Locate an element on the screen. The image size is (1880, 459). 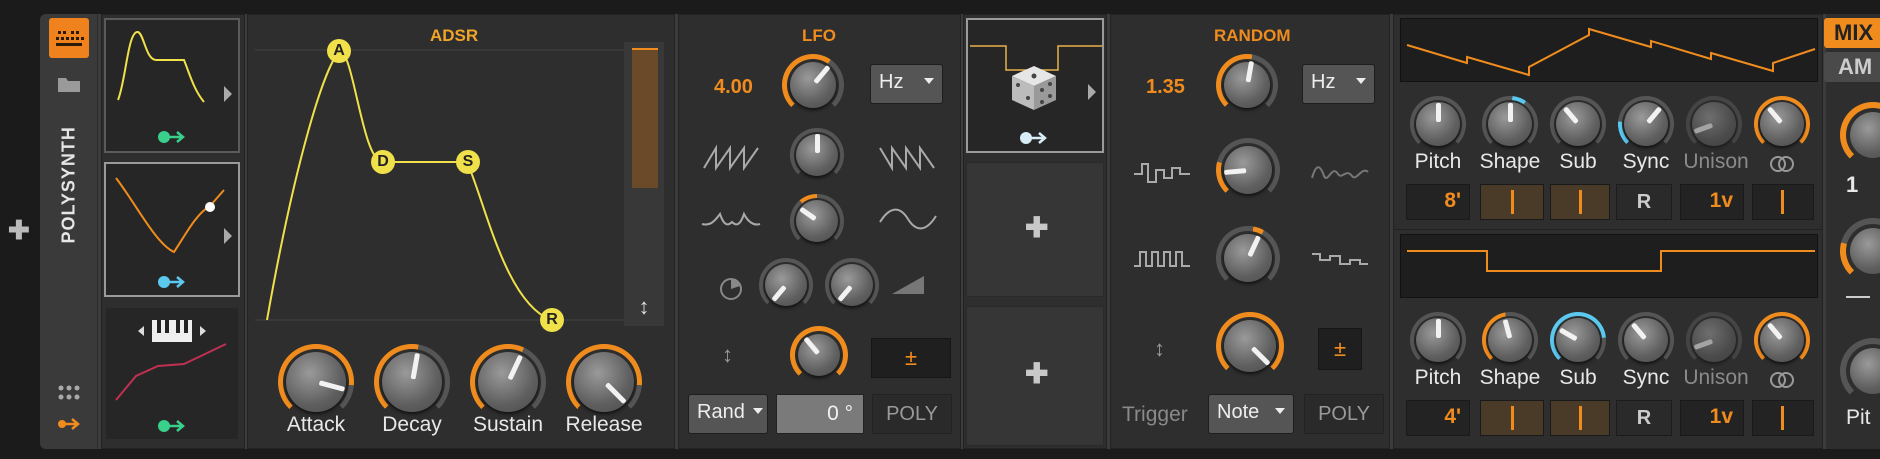
trigger-value: Note is located at coordinates (1238, 412).